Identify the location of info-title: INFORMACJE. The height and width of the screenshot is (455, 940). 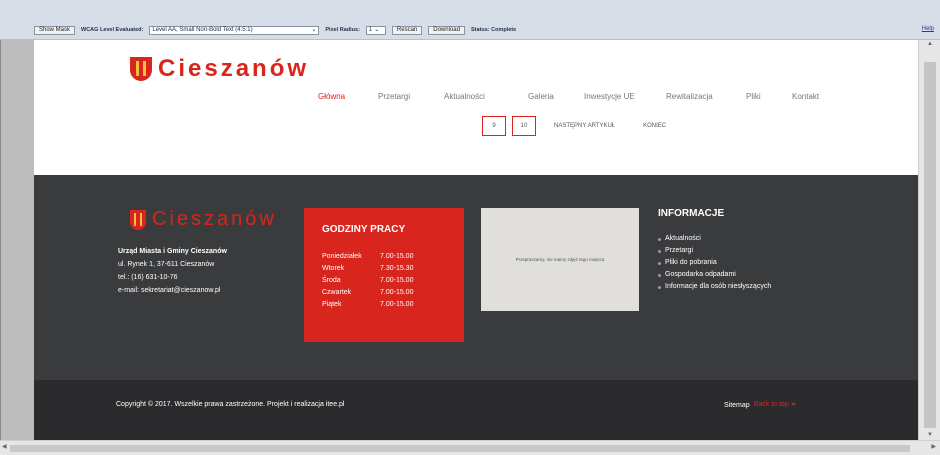
(691, 213).